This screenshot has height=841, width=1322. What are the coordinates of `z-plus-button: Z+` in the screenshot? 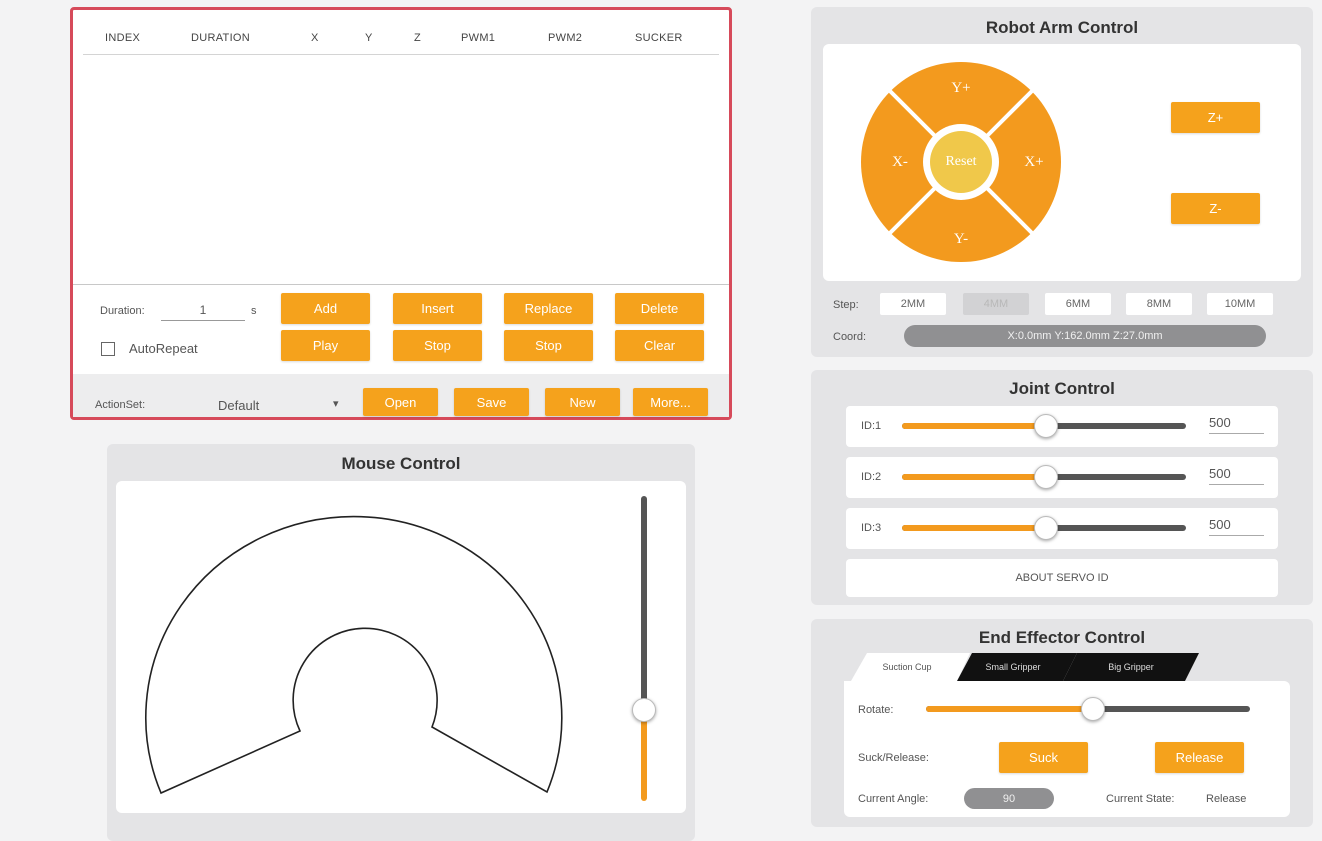 It's located at (1215, 117).